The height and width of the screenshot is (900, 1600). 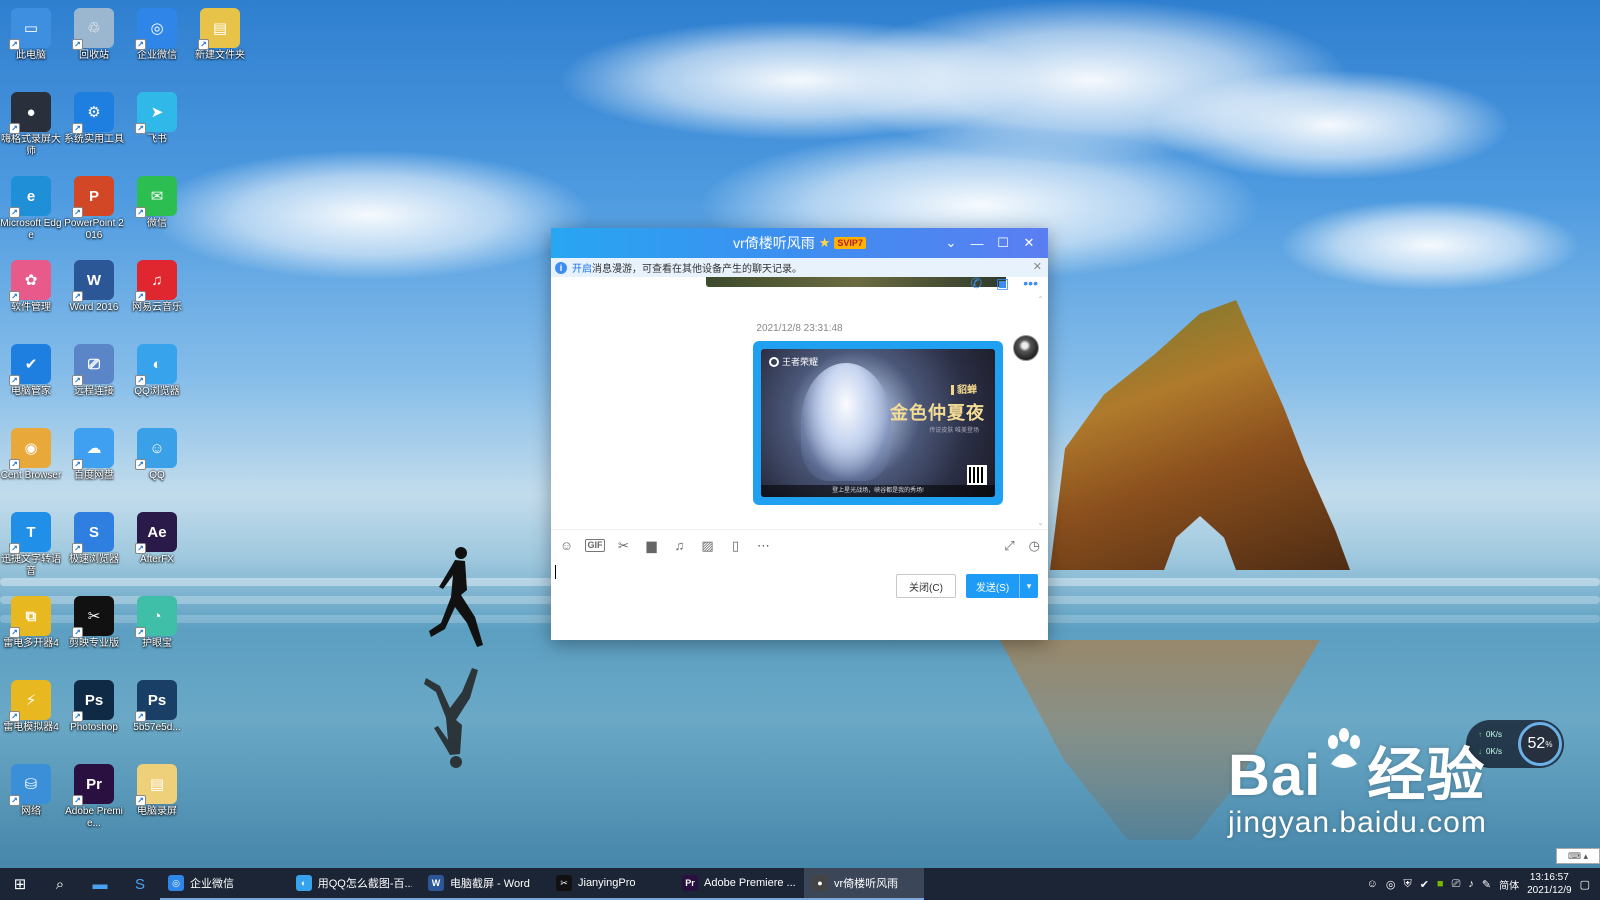 What do you see at coordinates (1040, 522) in the screenshot?
I see `scroll-down-arrow: ⌄` at bounding box center [1040, 522].